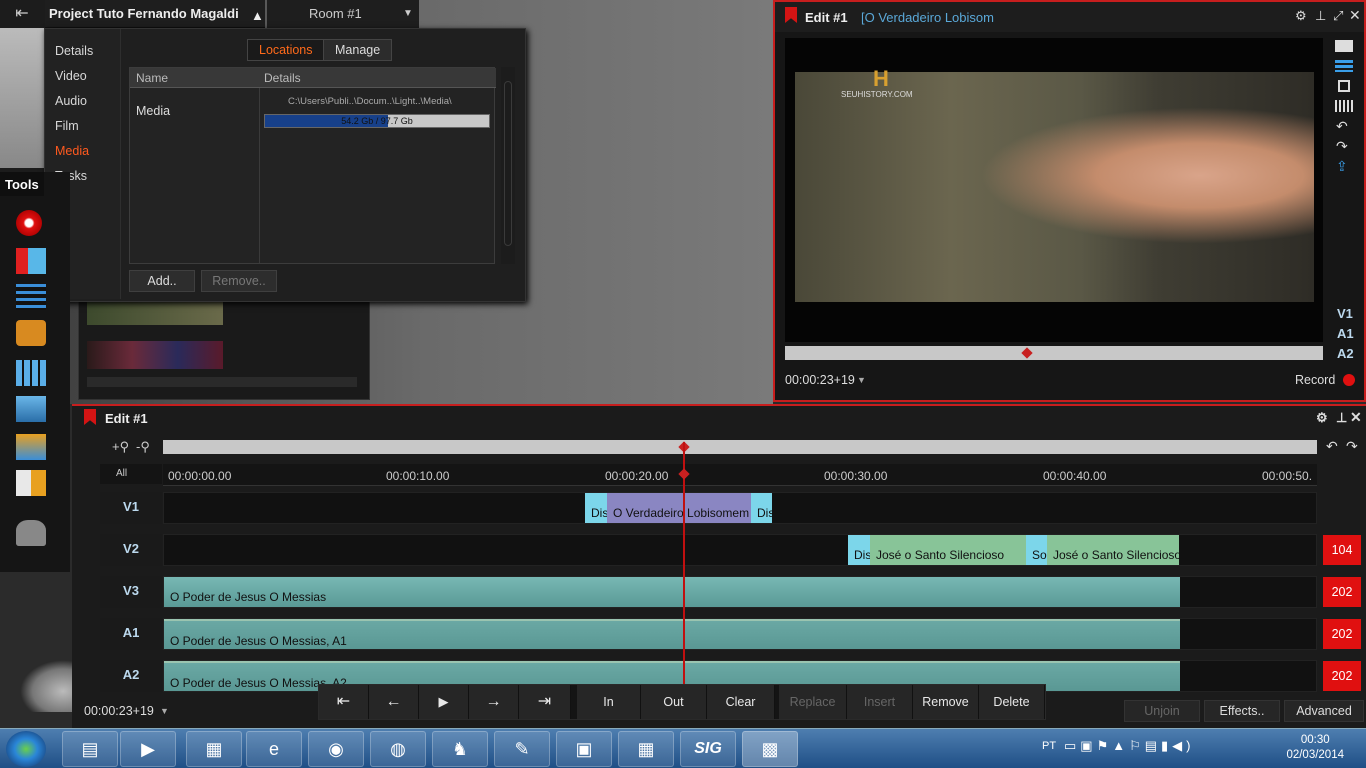  I want to click on project-selector: Project Tuto Fernando Magaldi ▲, so click(155, 14).